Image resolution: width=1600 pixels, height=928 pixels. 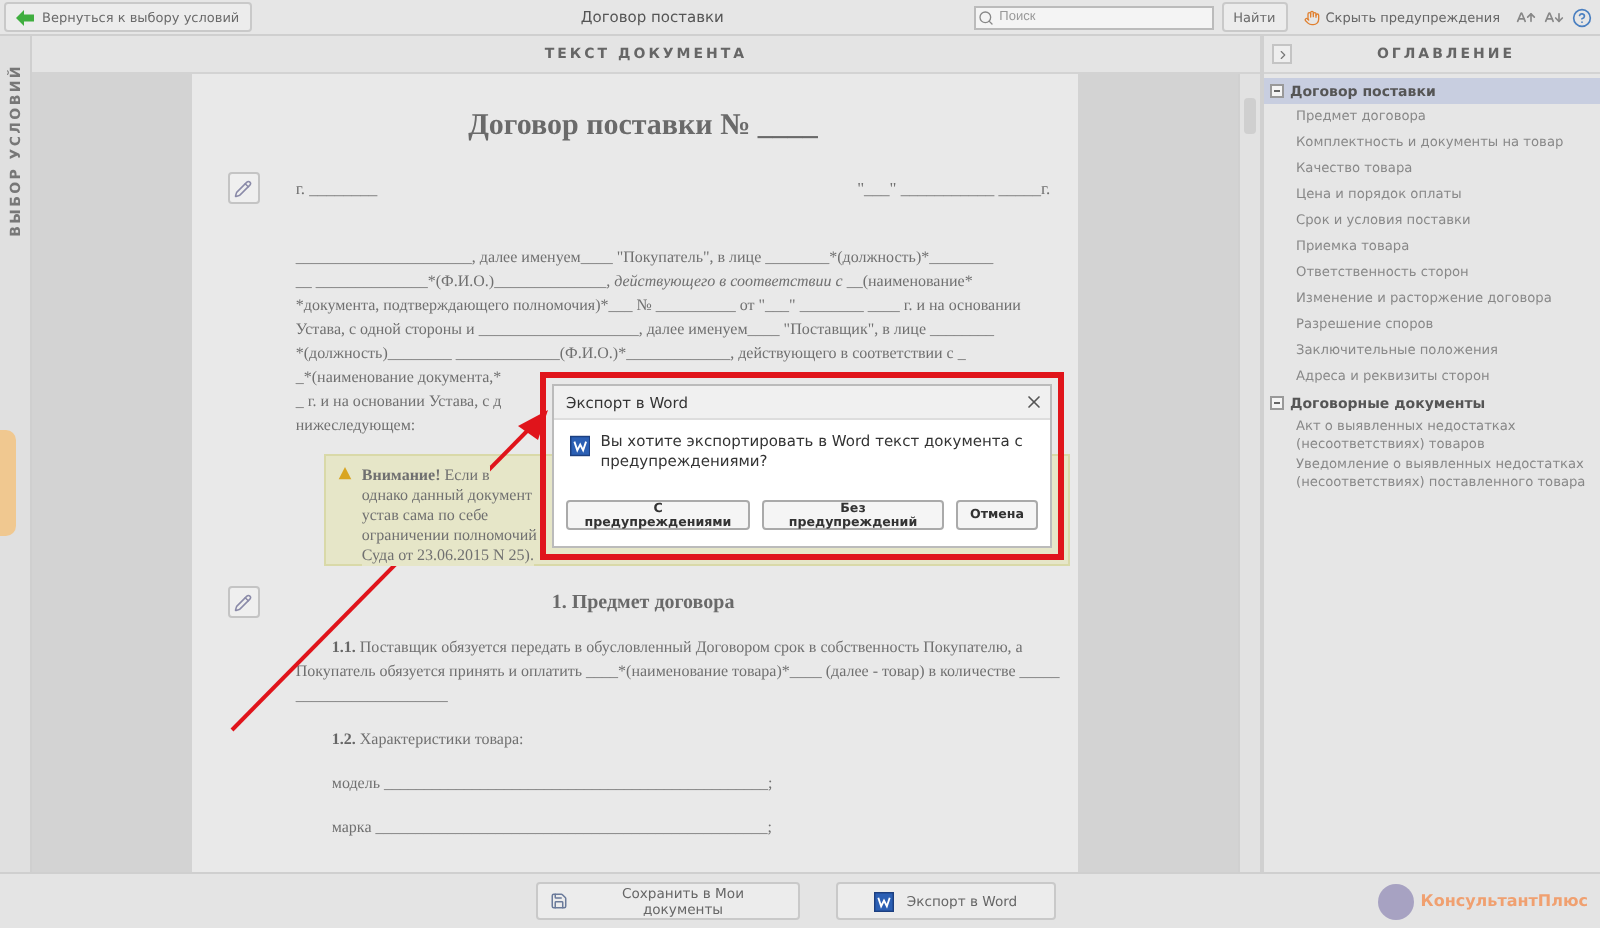 What do you see at coordinates (677, 647) in the screenshot?
I see `document-text: 1.1. Поставщик обязуется передать в обусловленный Договором срок в собственность Покупателю, а` at bounding box center [677, 647].